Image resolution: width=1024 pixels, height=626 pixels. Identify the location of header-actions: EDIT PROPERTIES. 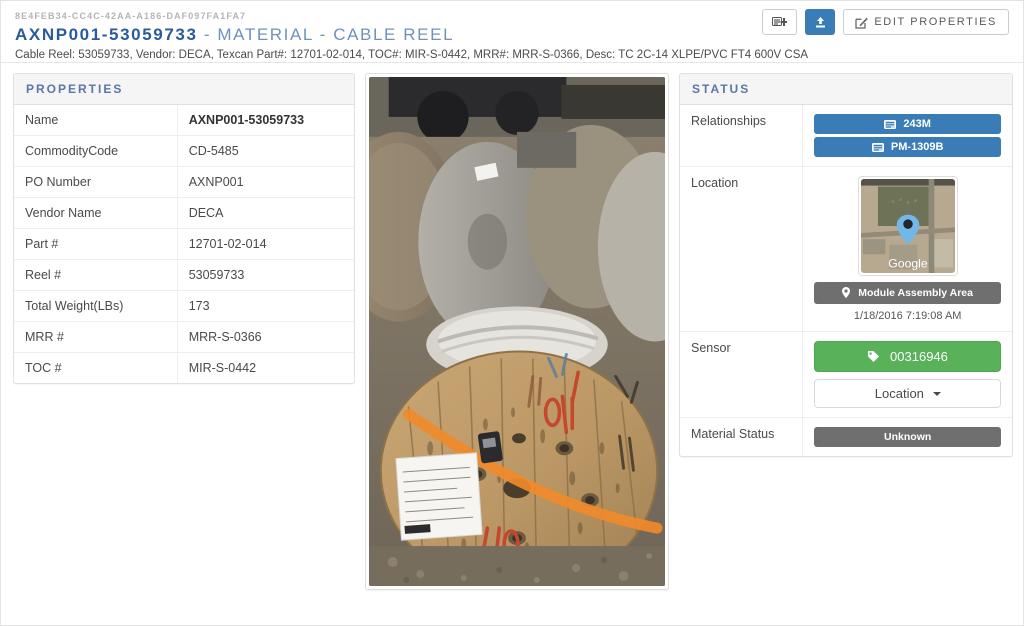
(885, 22).